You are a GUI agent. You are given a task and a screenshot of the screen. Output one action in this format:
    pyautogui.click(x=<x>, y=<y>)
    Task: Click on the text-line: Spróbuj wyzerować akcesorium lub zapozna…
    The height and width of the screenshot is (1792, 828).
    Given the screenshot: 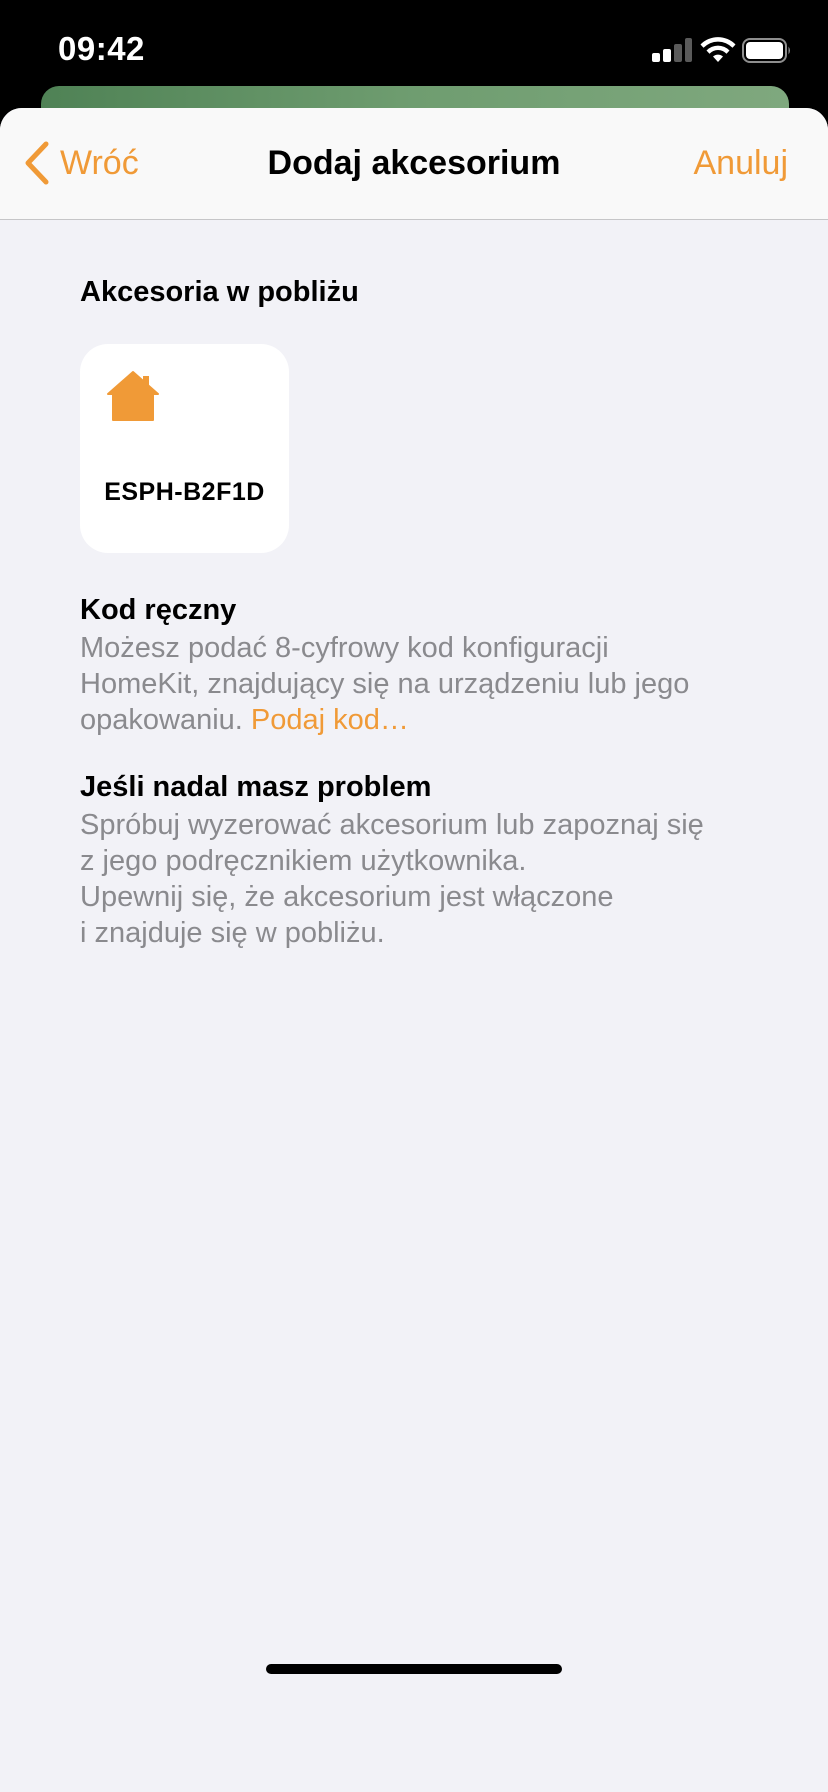 What is the action you would take?
    pyautogui.click(x=392, y=825)
    